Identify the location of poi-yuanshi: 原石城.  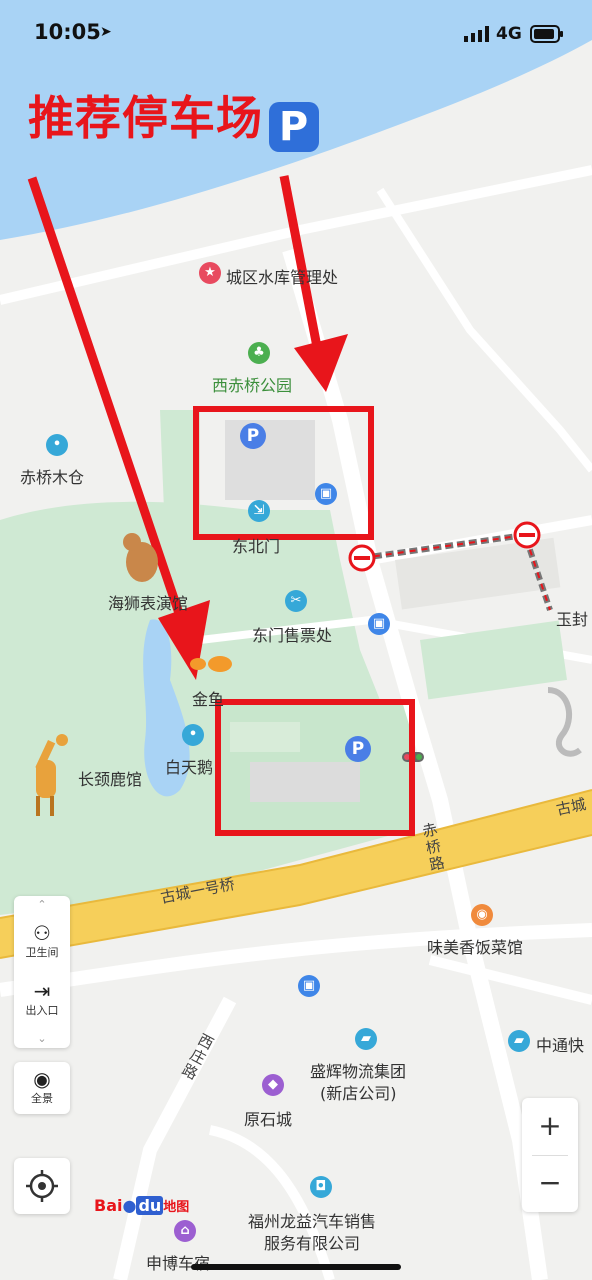
(268, 1118).